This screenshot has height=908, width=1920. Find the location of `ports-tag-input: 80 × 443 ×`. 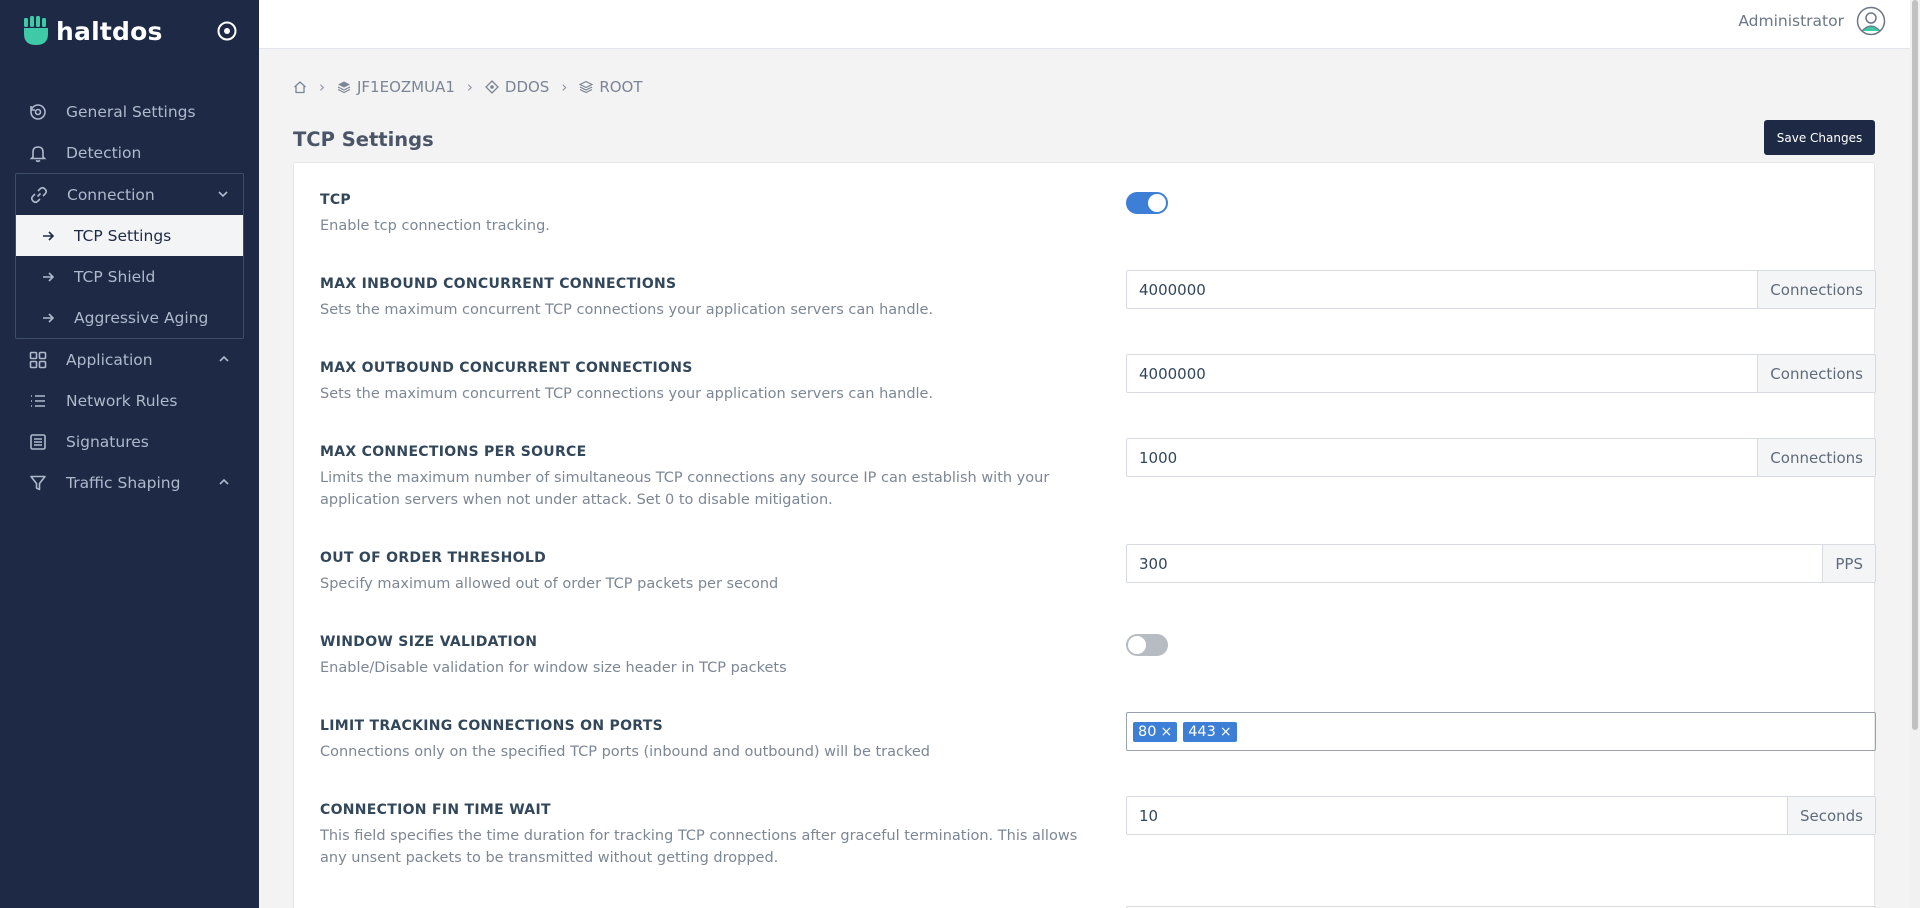

ports-tag-input: 80 × 443 × is located at coordinates (1501, 731).